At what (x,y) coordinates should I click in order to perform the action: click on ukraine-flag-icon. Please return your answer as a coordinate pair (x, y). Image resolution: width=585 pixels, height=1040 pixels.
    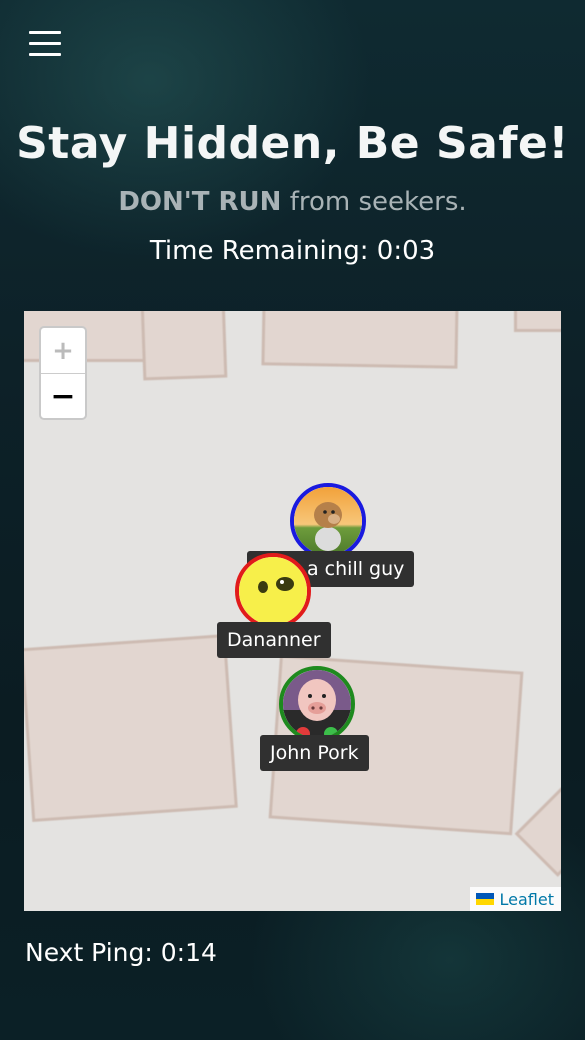
    Looking at the image, I should click on (484, 899).